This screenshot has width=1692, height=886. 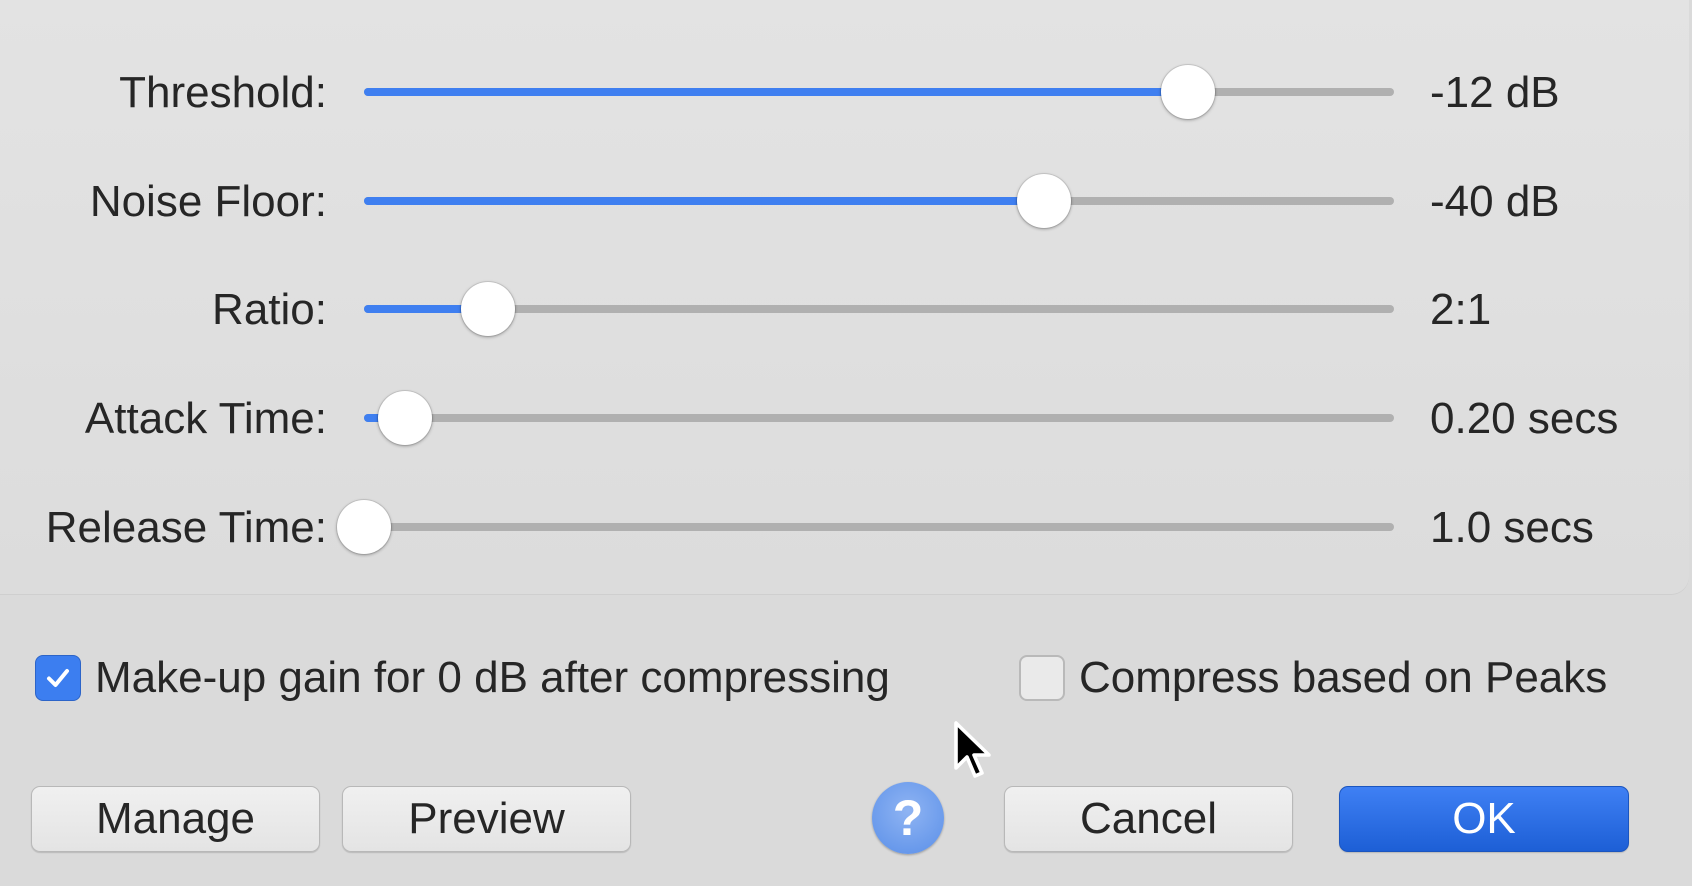 I want to click on threshold-label: Threshold:, so click(x=223, y=92).